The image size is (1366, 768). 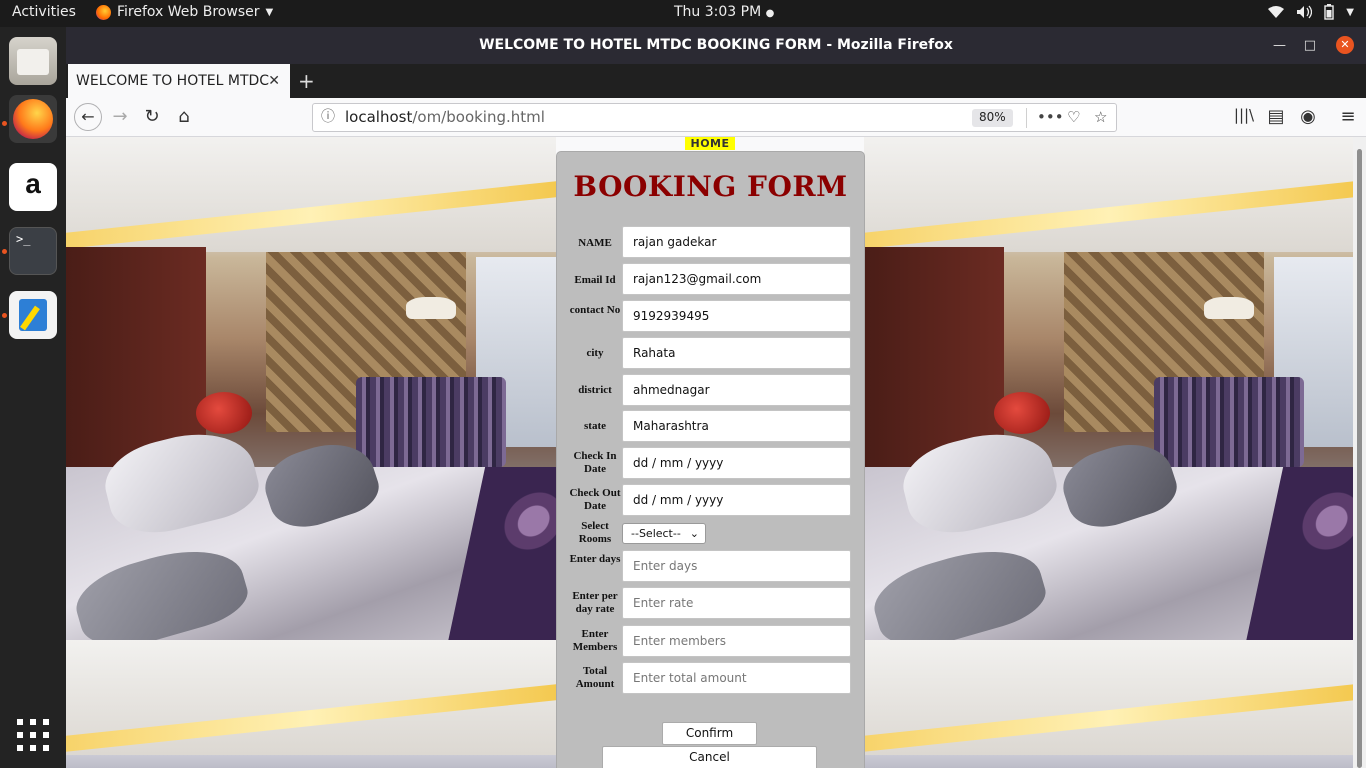 What do you see at coordinates (1276, 12) in the screenshot?
I see `wifi-icon` at bounding box center [1276, 12].